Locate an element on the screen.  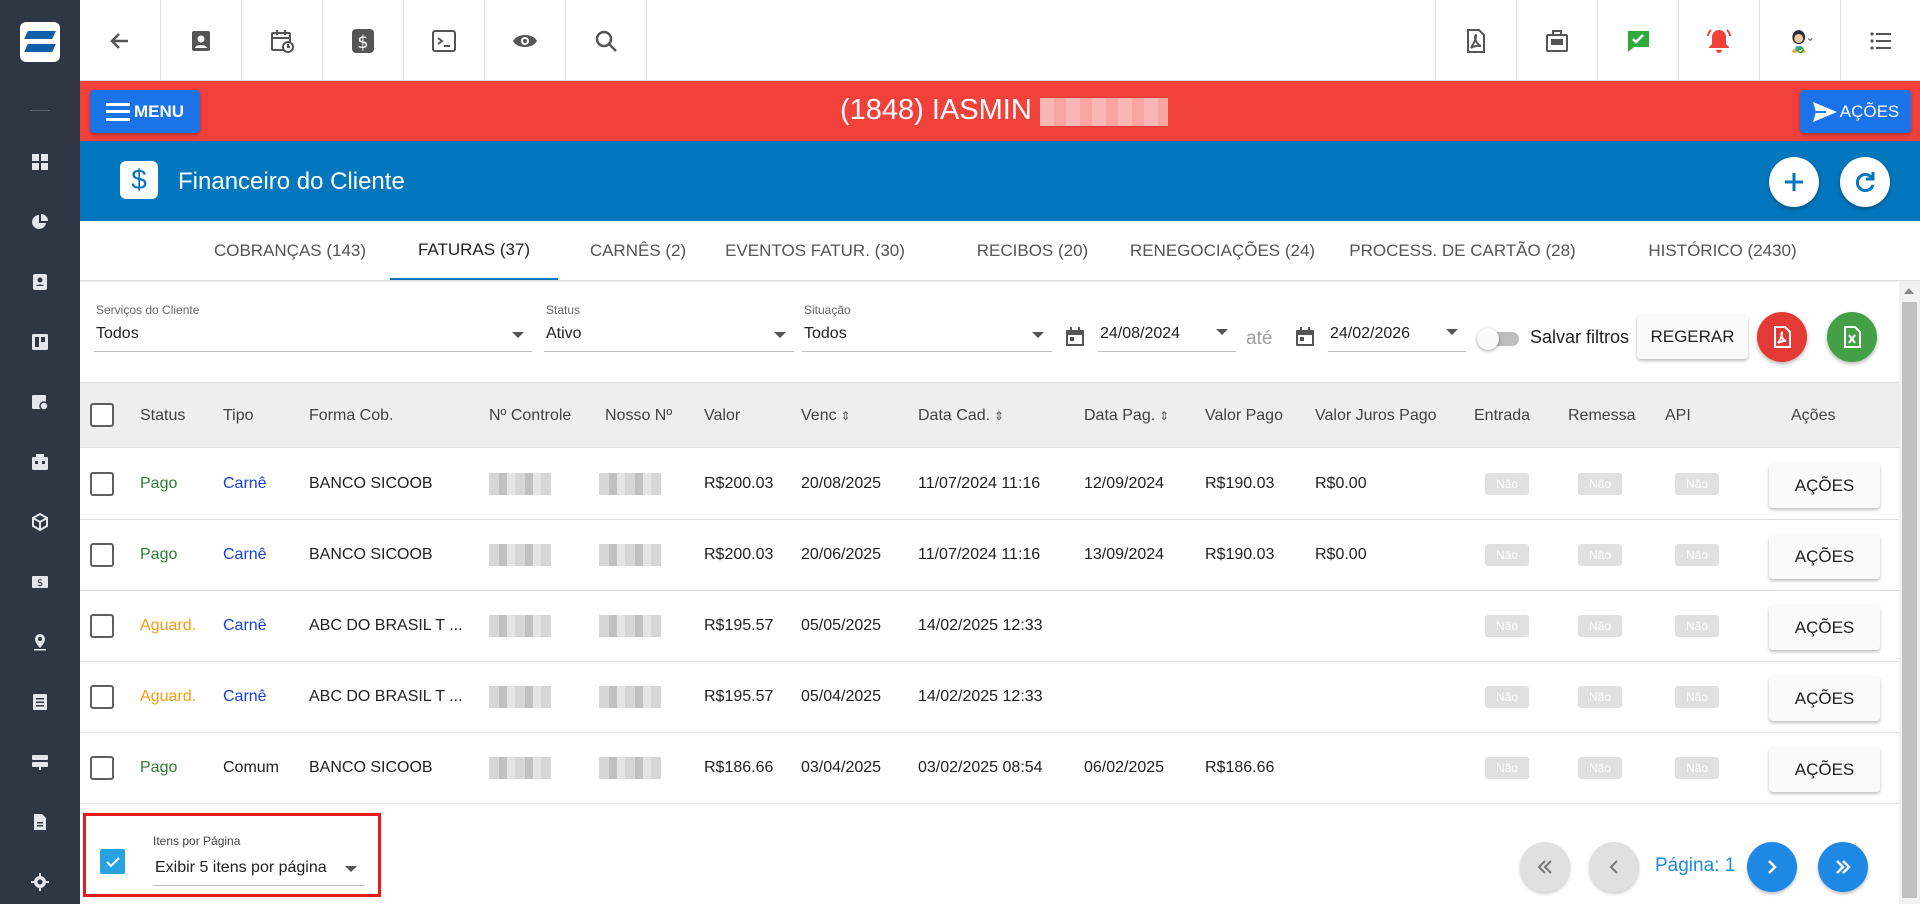
redacted-nosso-numero is located at coordinates (630, 484).